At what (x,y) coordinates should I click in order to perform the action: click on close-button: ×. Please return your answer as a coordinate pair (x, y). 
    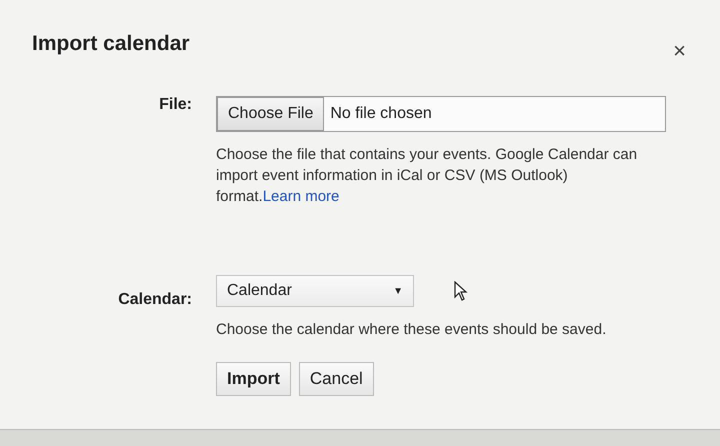
    Looking at the image, I should click on (679, 51).